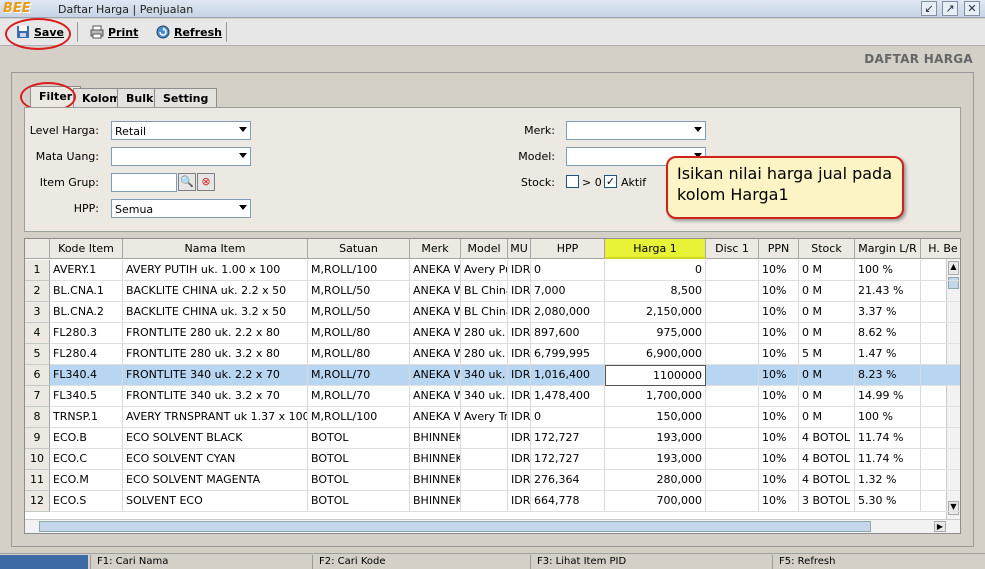  Describe the element at coordinates (655, 417) in the screenshot. I see `cell-harga1: 150,000` at that location.